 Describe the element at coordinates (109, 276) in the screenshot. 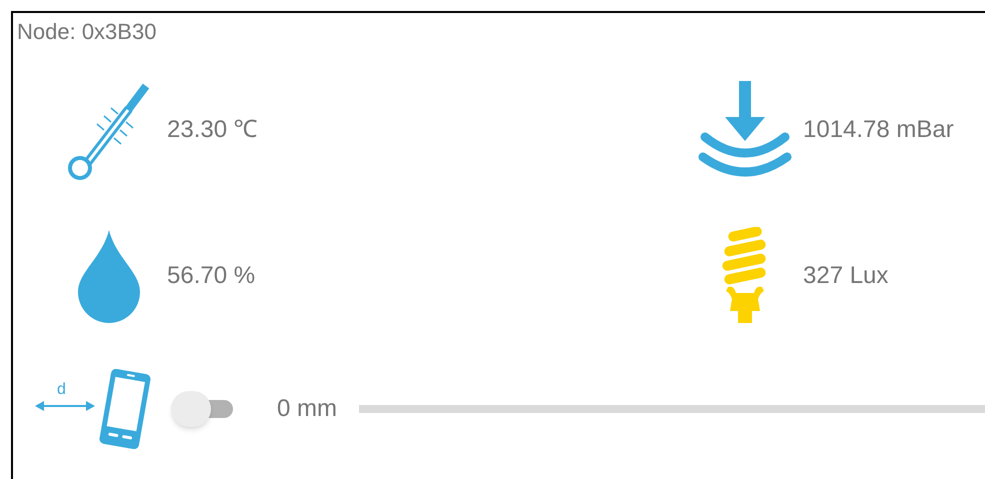

I see `water-drop-icon` at that location.